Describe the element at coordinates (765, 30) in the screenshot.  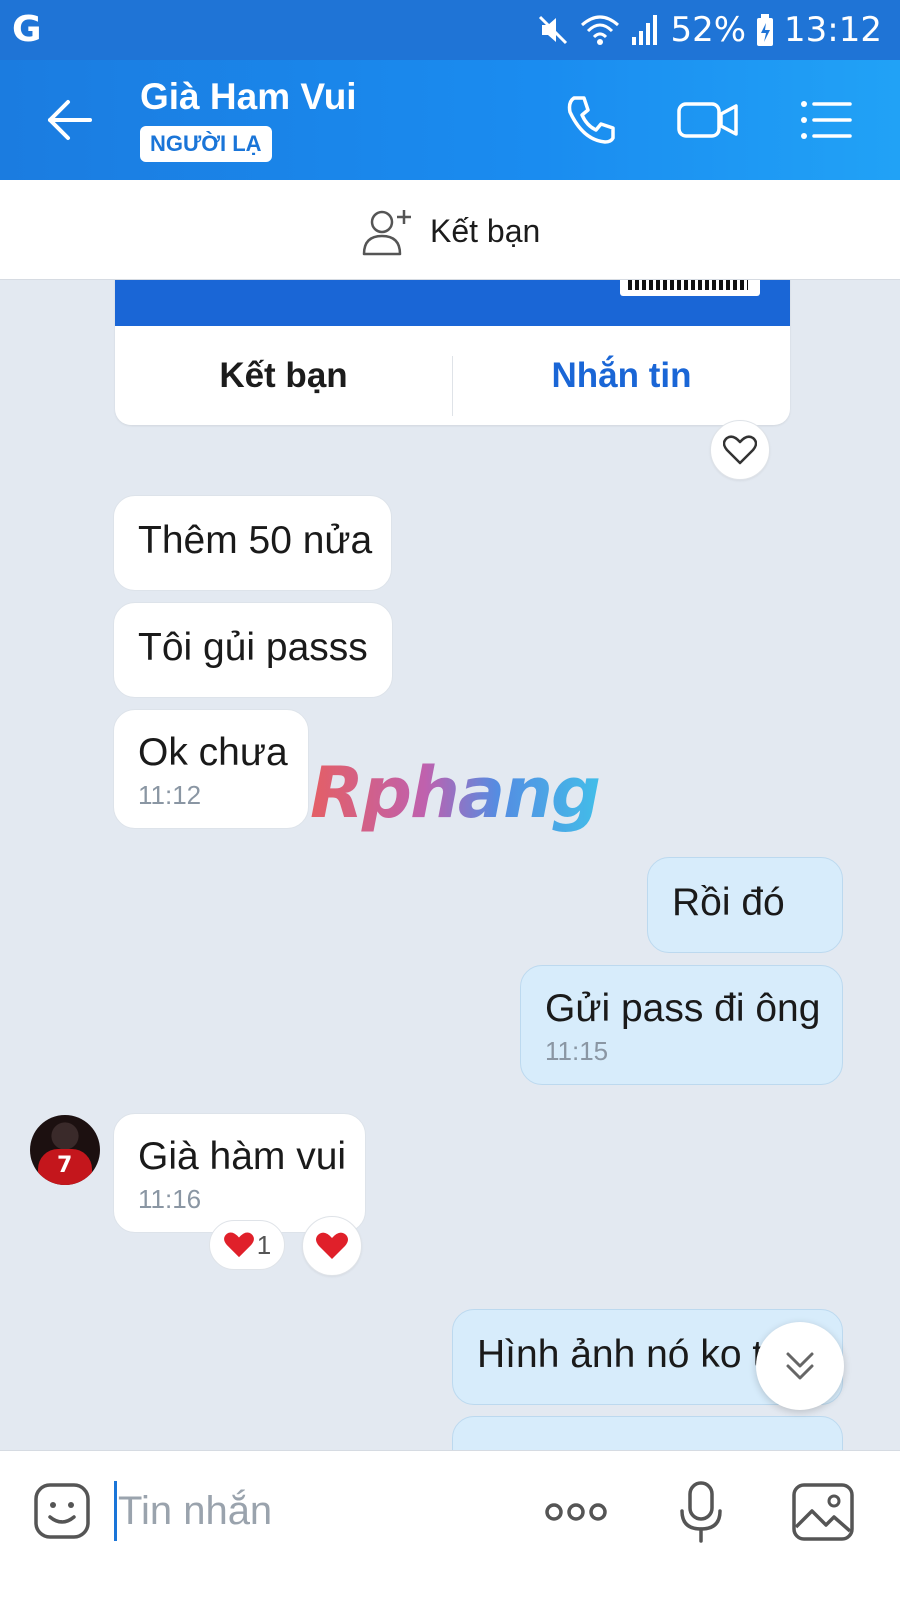
I see `battery-icon` at that location.